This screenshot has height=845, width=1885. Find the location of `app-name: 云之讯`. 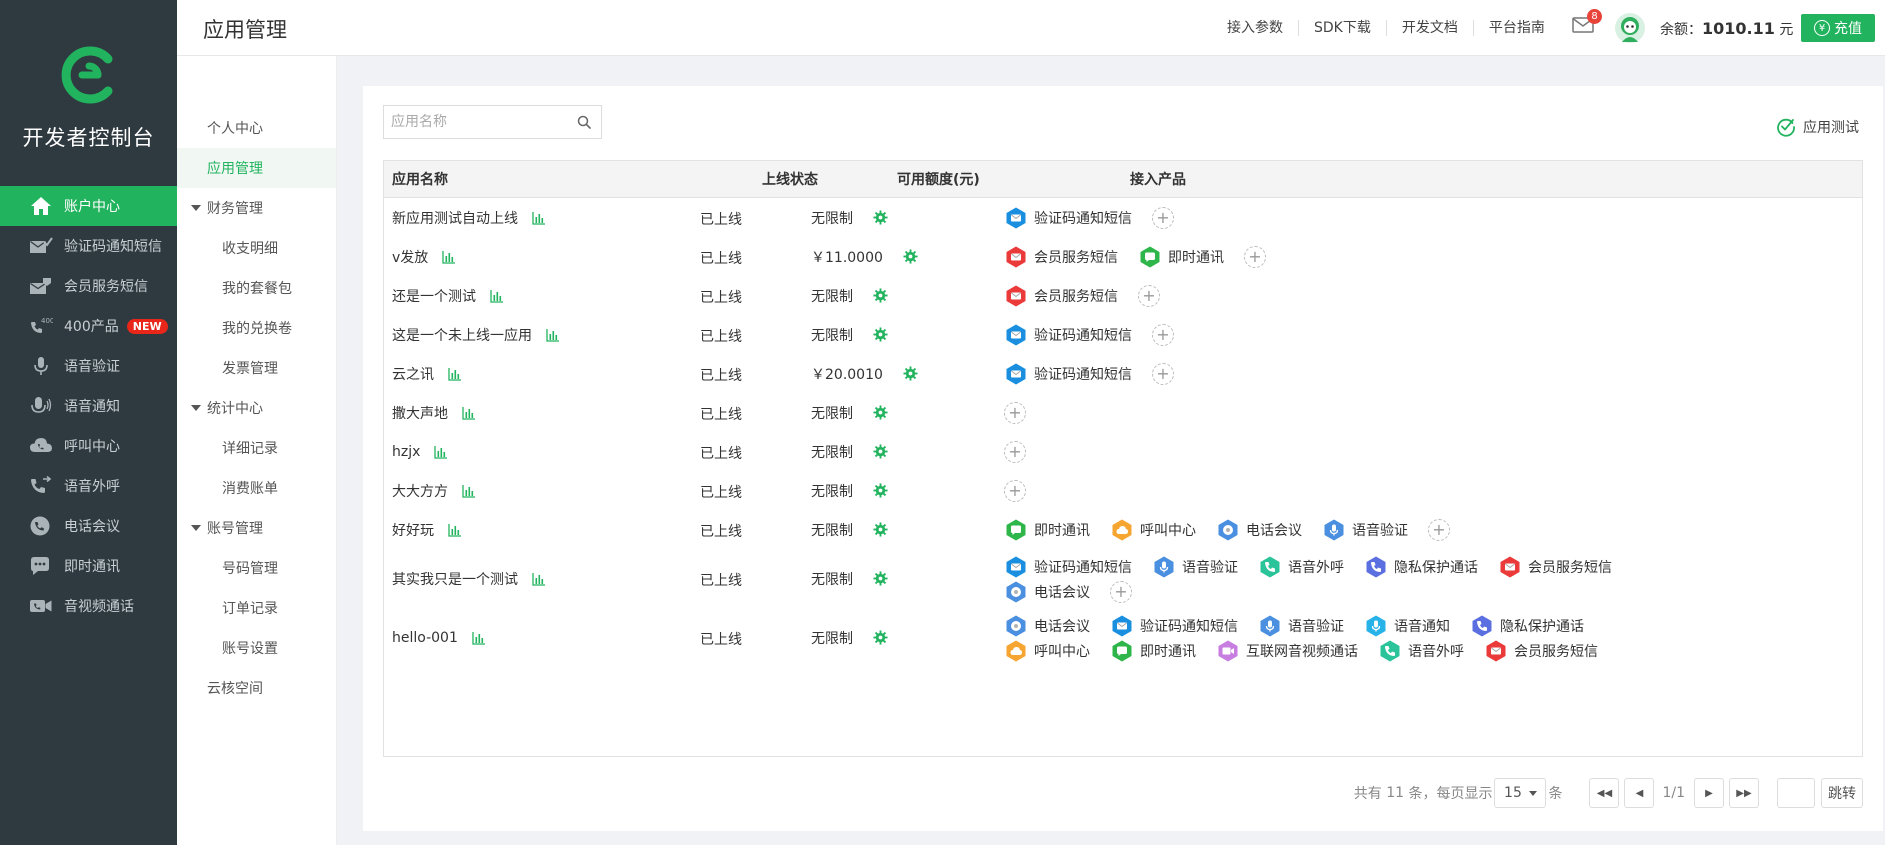

app-name: 云之讯 is located at coordinates (413, 374).